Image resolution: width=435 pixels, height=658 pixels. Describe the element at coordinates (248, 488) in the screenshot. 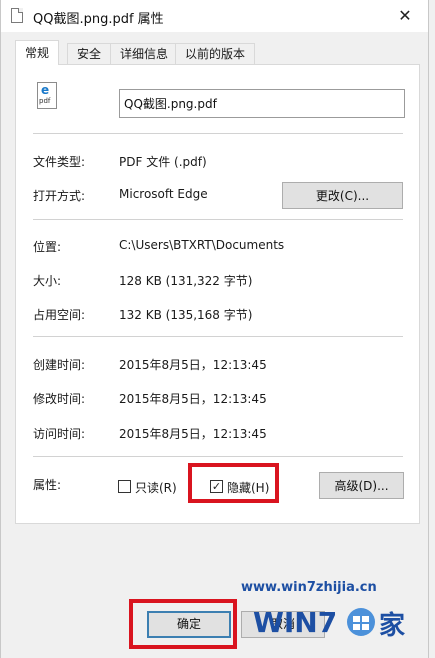

I see `hidden-label: 隐藏(H)` at that location.